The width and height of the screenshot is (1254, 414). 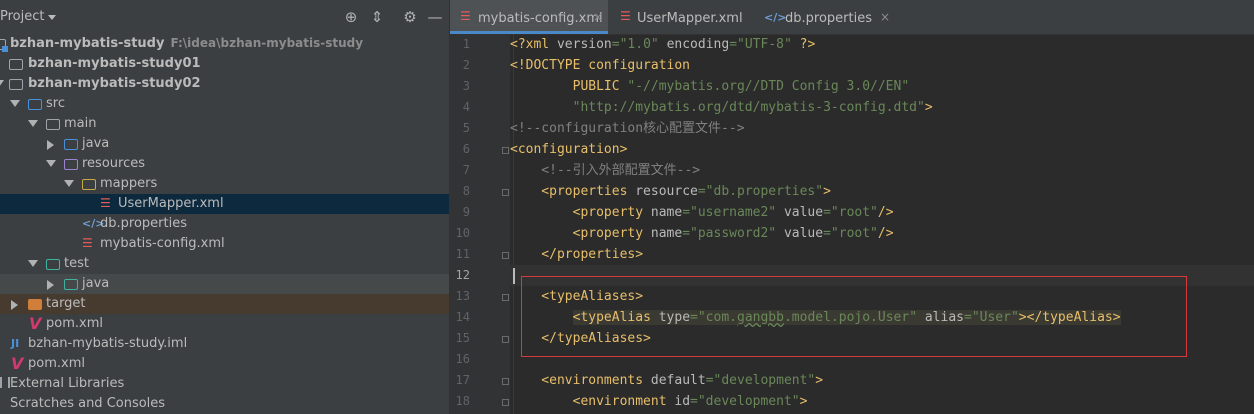 What do you see at coordinates (466, 107) in the screenshot?
I see `line-number: 4` at bounding box center [466, 107].